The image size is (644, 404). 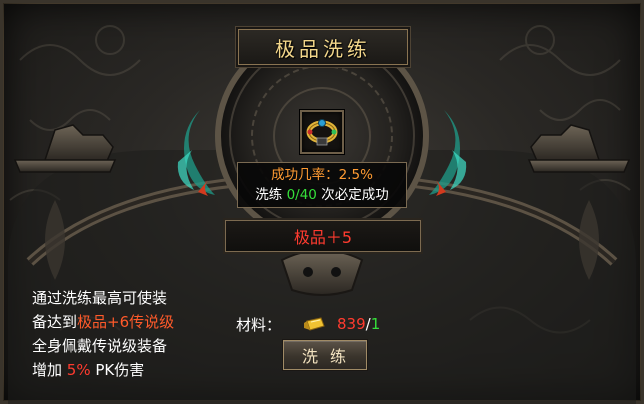 I want to click on equipment-slot, so click(x=322, y=132).